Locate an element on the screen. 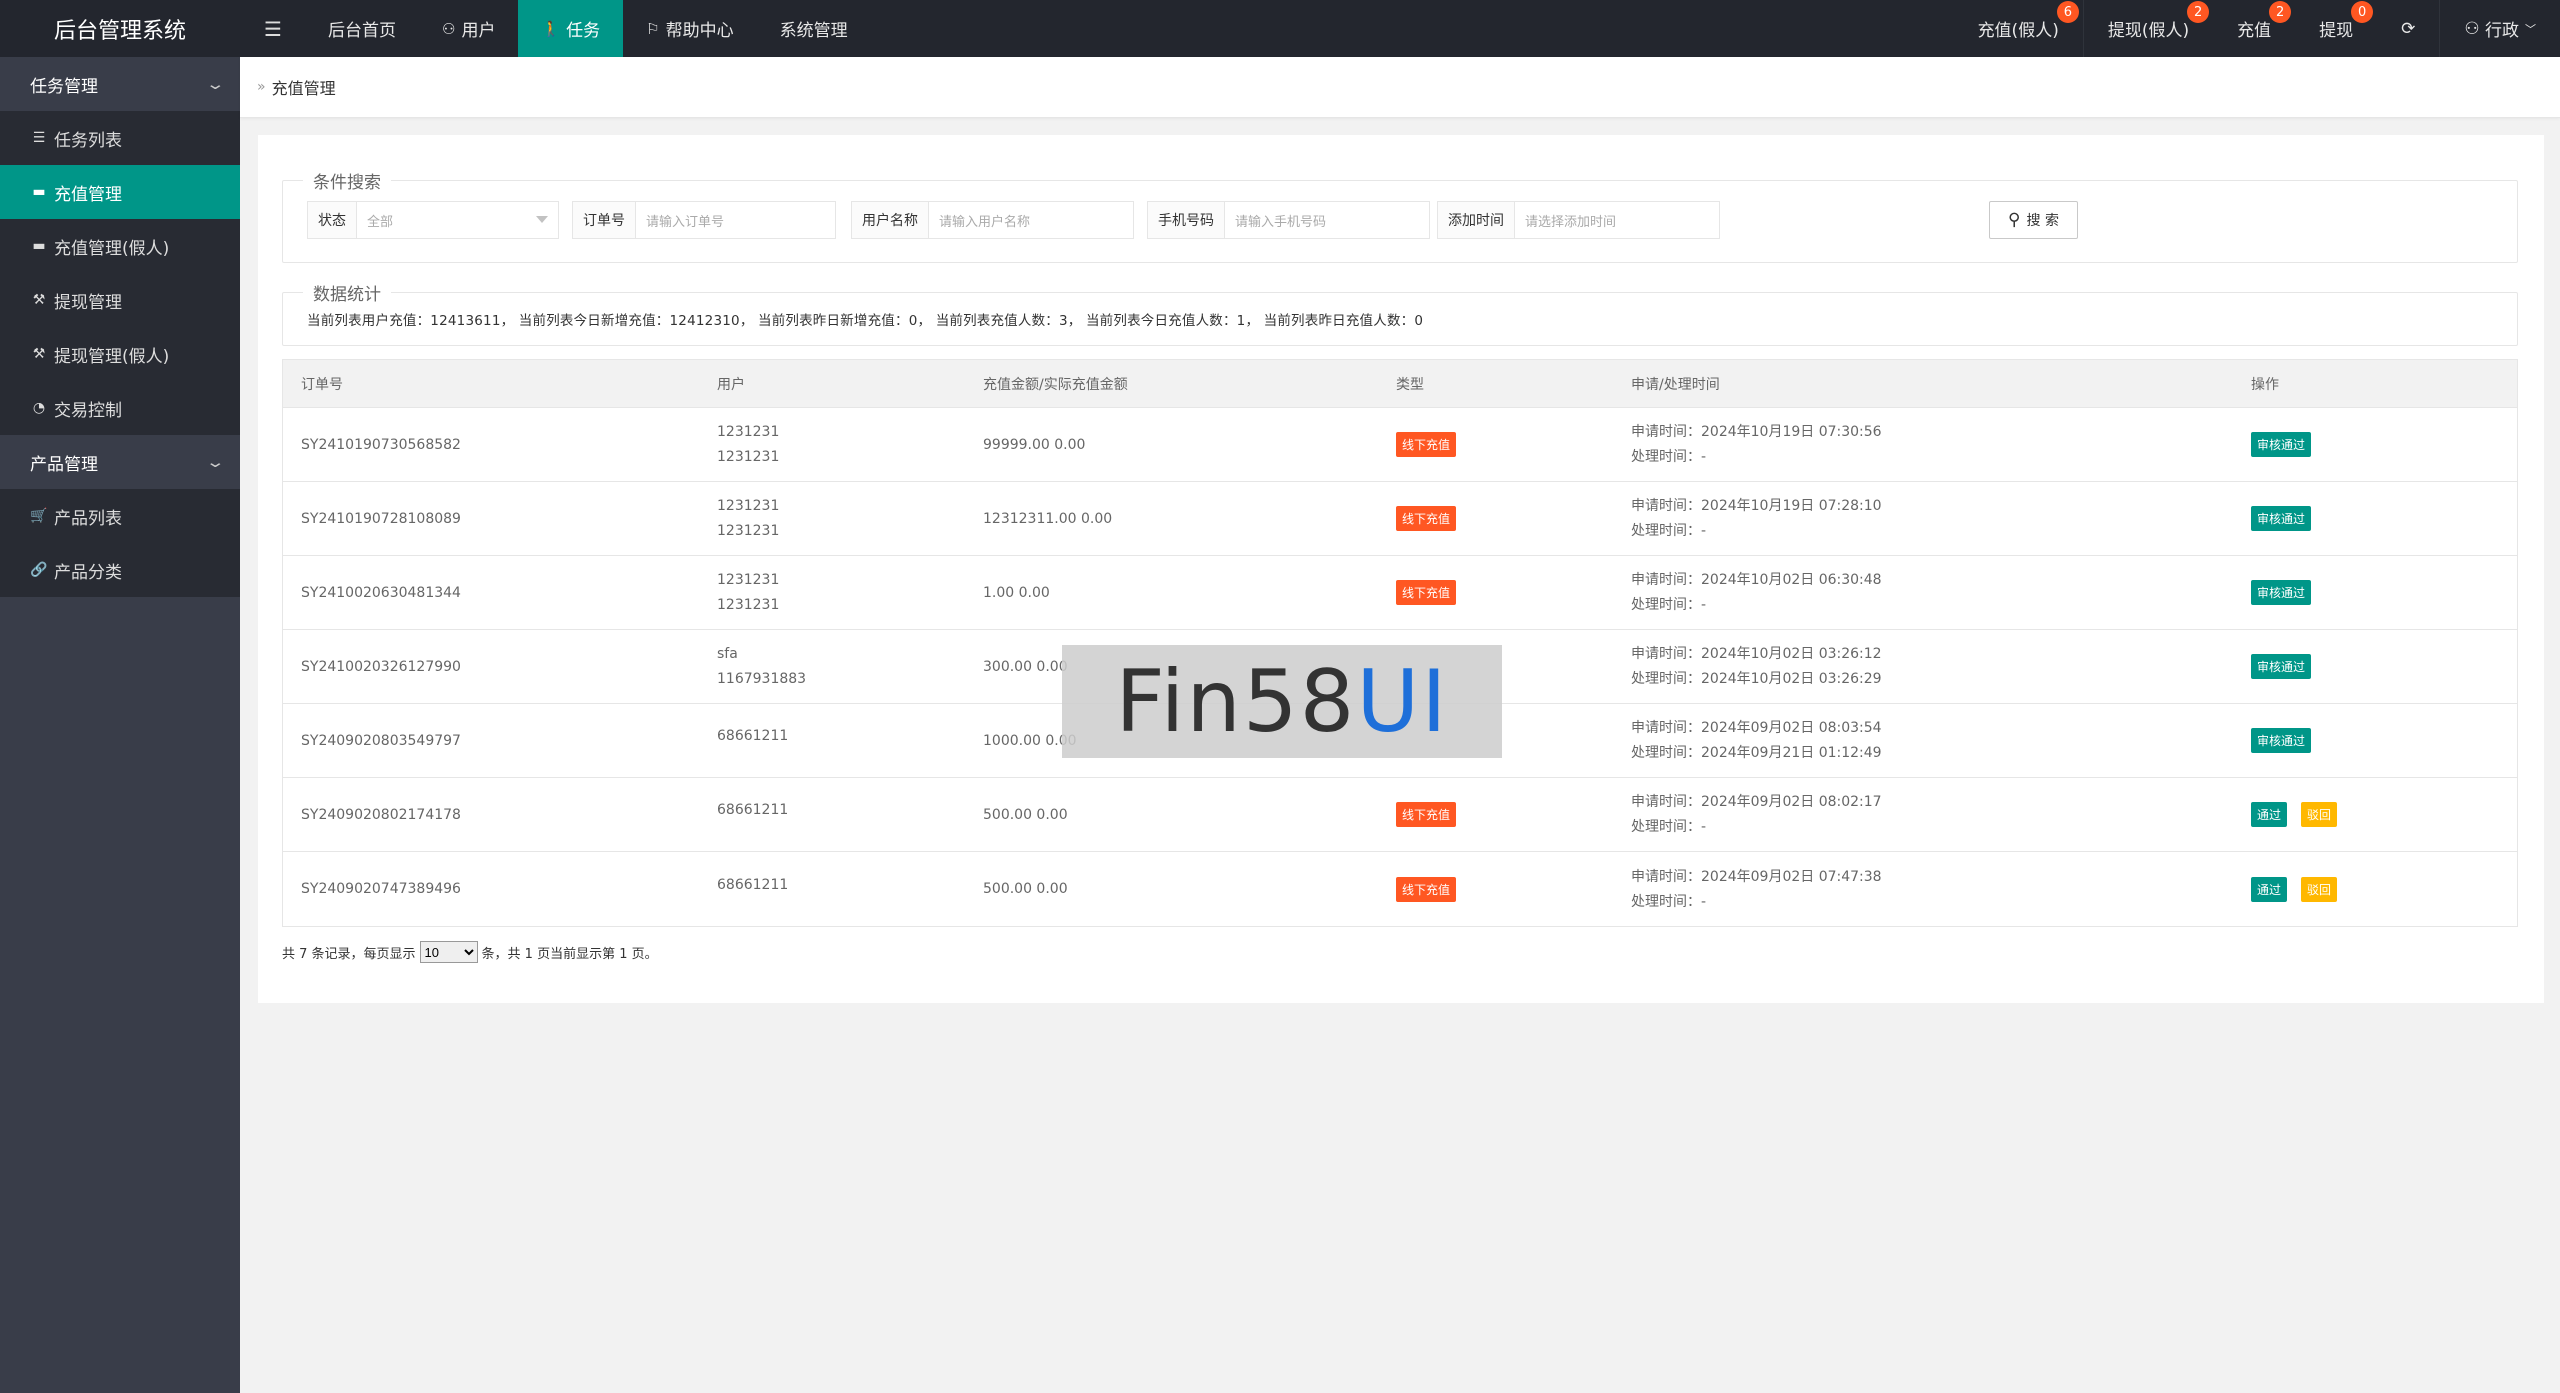 This screenshot has width=2560, height=1393. badge: 6 is located at coordinates (2067, 12).